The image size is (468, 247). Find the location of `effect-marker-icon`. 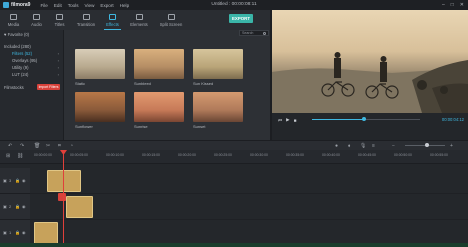

effect-marker-icon is located at coordinates (62, 197).